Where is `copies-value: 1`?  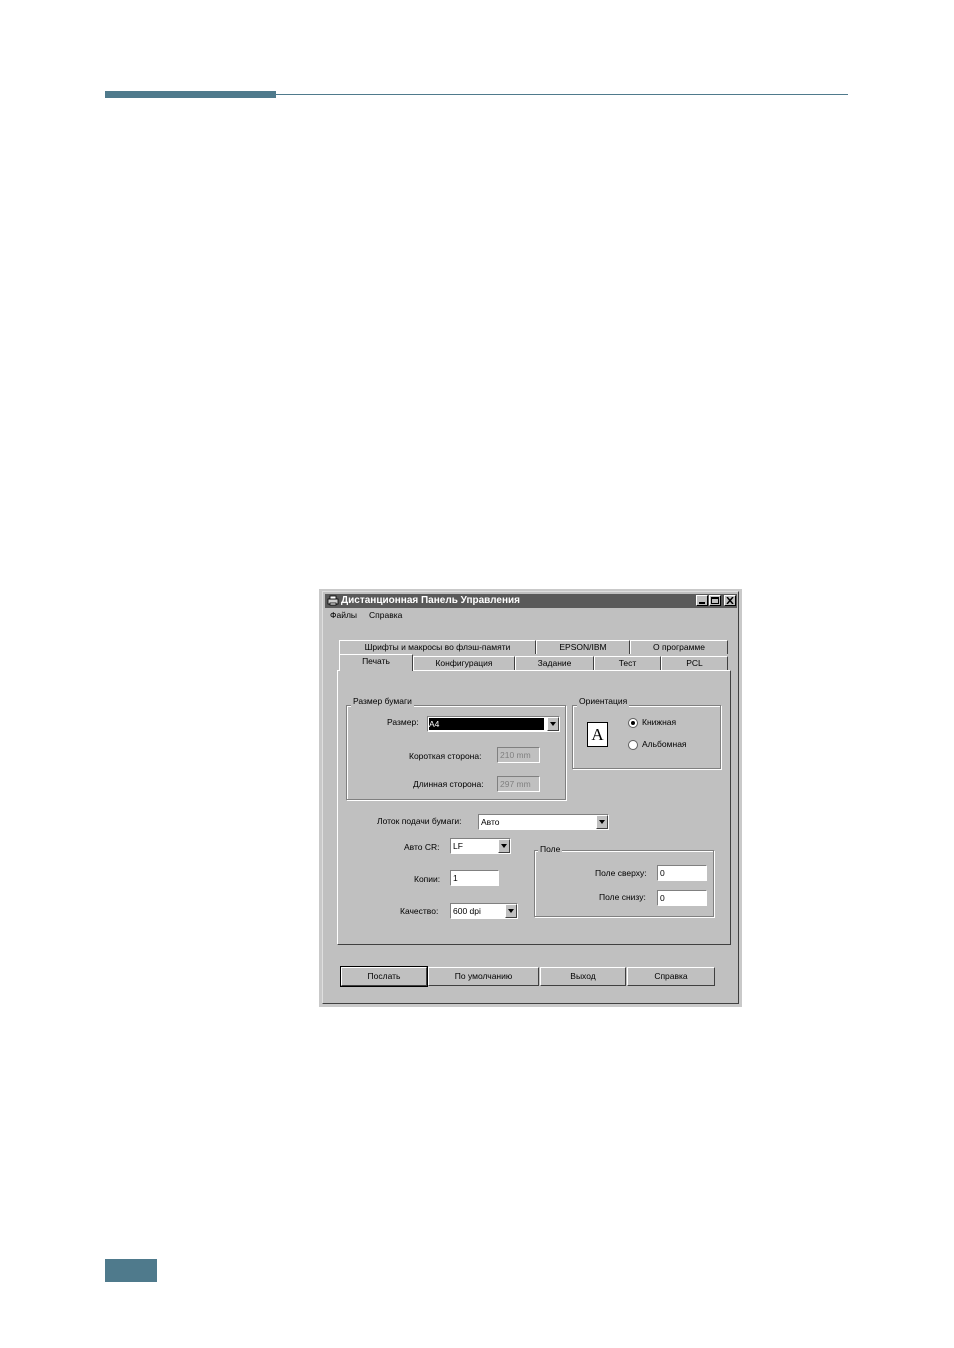
copies-value: 1 is located at coordinates (455, 878).